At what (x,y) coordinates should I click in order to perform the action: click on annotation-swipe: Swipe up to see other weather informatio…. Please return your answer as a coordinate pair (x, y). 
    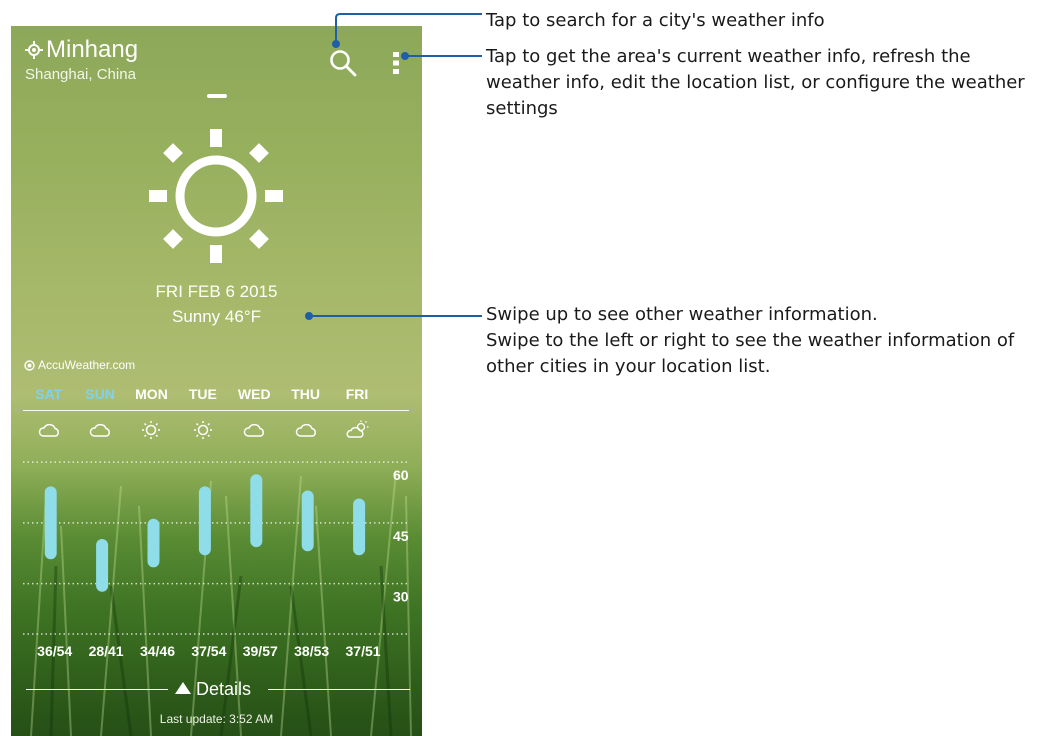
    Looking at the image, I should click on (766, 341).